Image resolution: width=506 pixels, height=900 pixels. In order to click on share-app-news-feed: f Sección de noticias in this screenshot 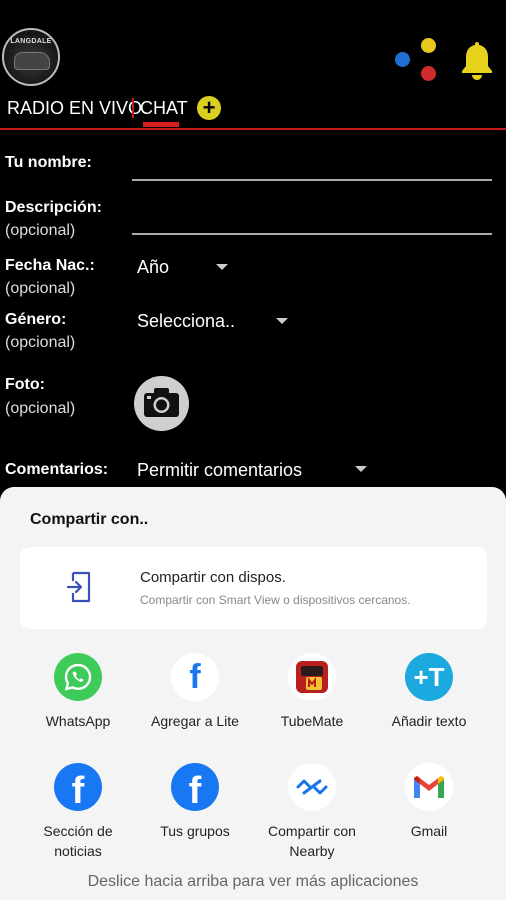, I will do `click(78, 811)`.